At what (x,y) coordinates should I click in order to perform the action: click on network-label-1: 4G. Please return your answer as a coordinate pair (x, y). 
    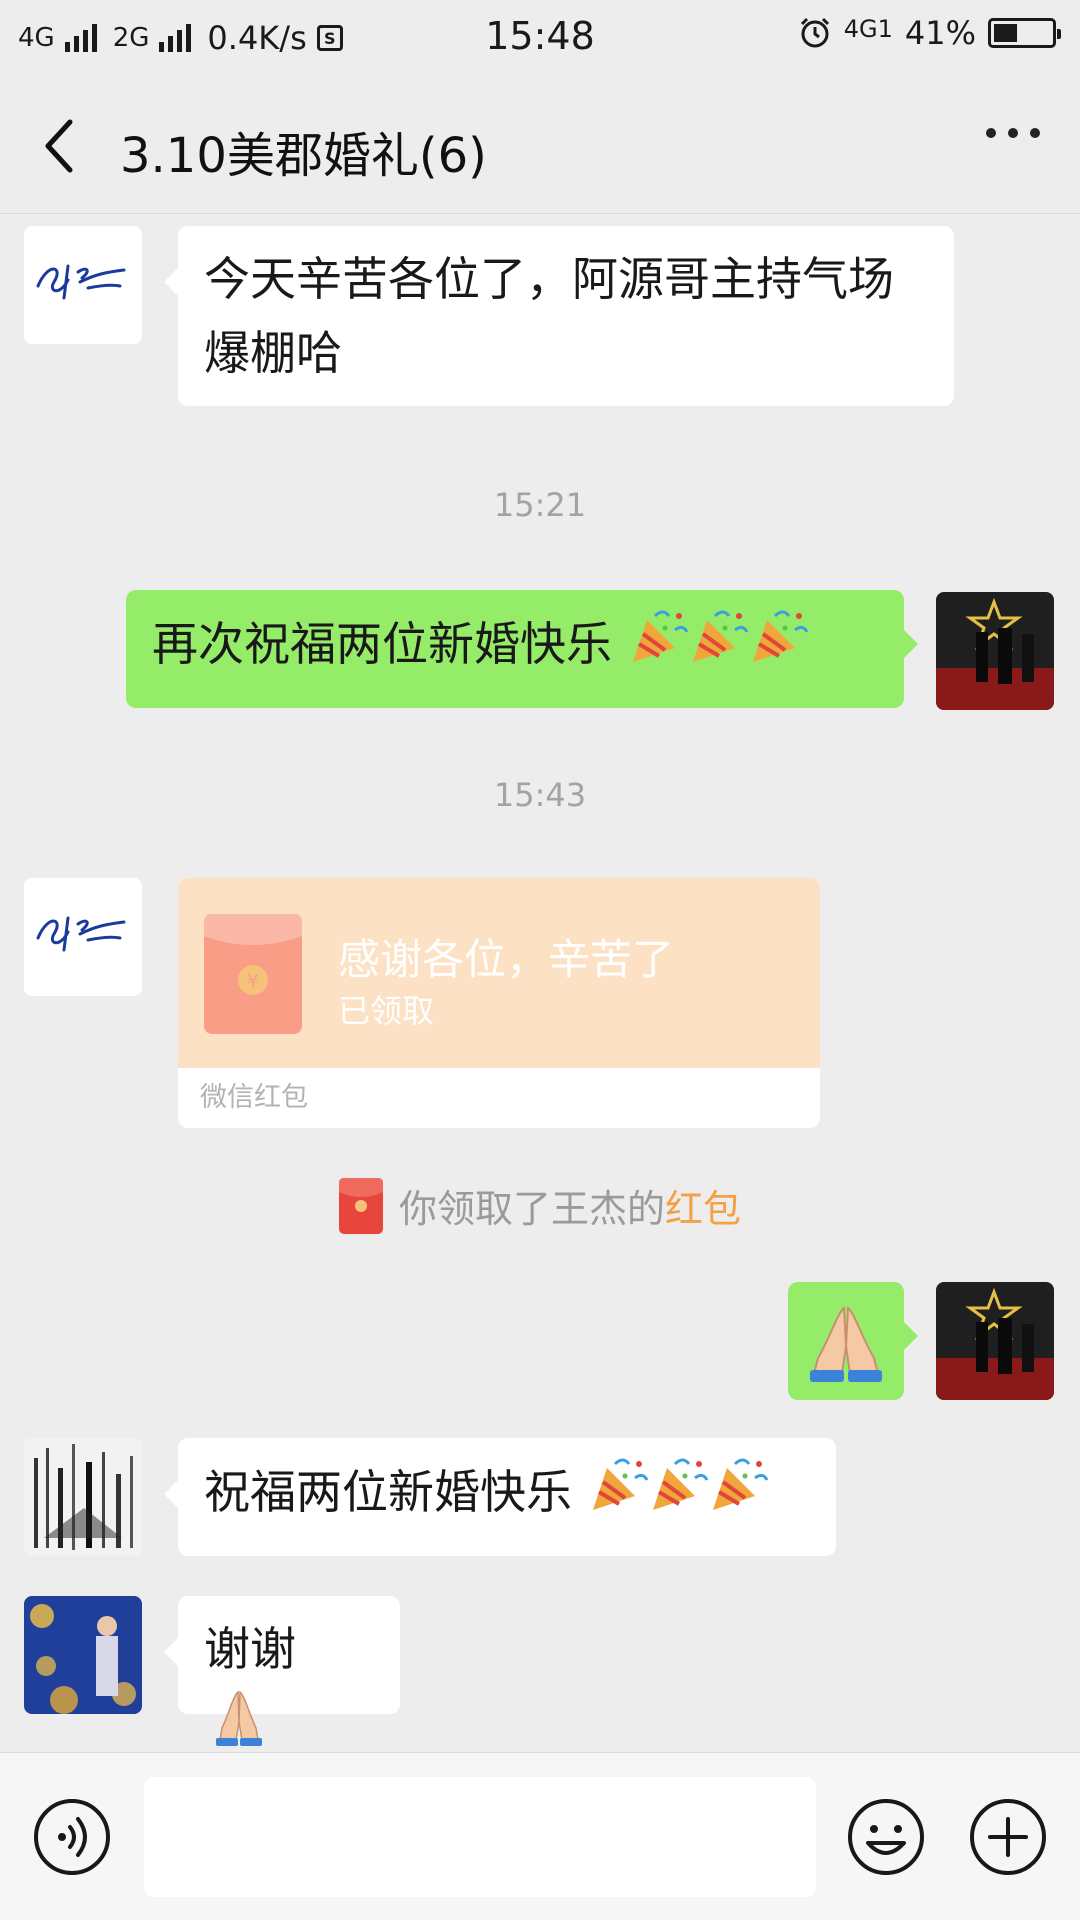
    Looking at the image, I should click on (36, 38).